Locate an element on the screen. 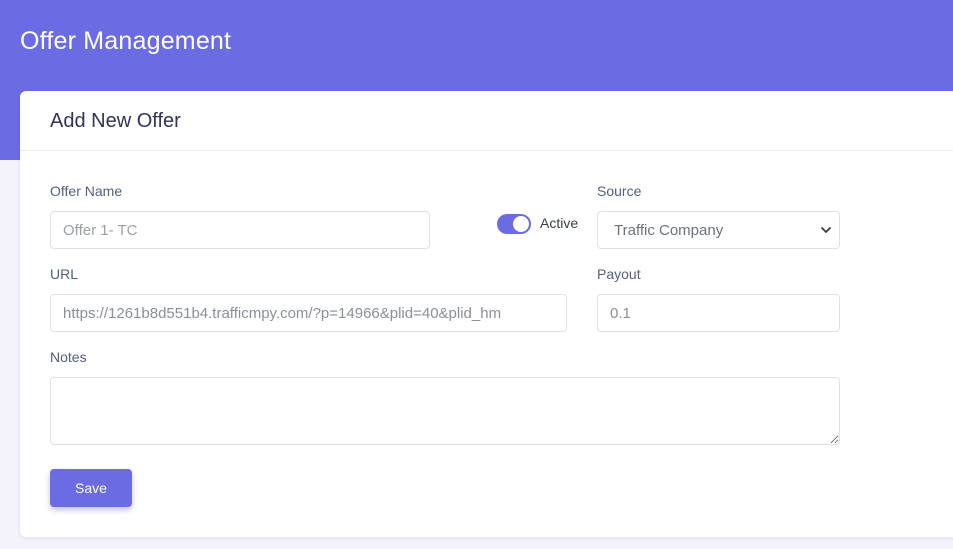  url-label: URL is located at coordinates (64, 274).